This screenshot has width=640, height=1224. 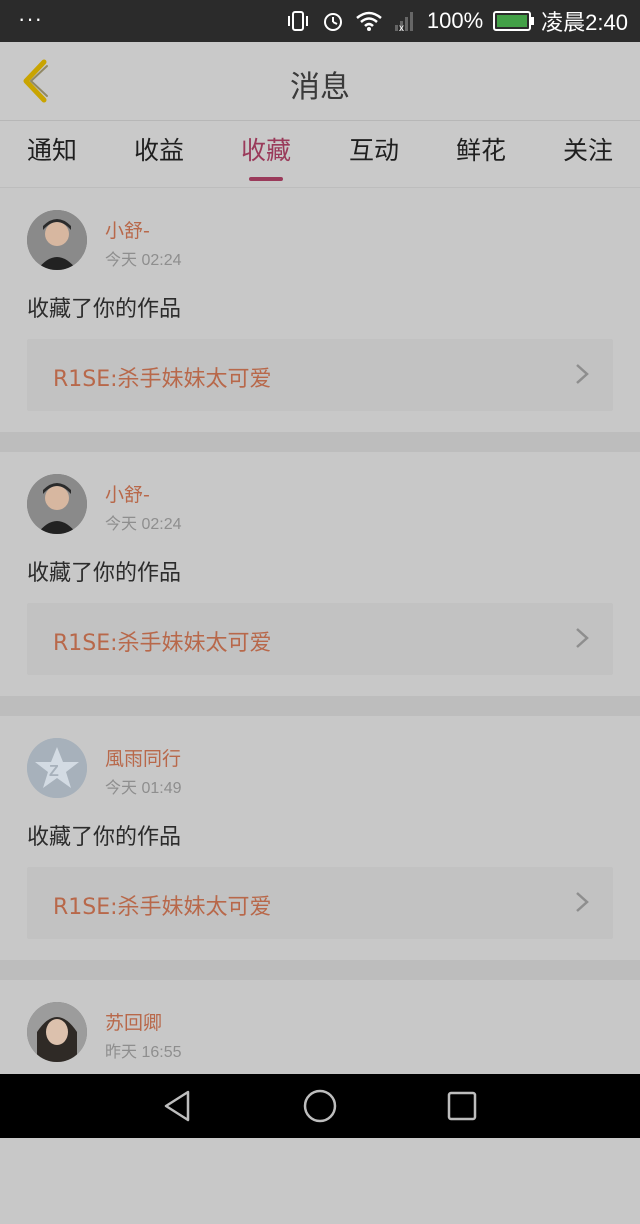 I want to click on tab-notify: 通知, so click(x=52, y=153).